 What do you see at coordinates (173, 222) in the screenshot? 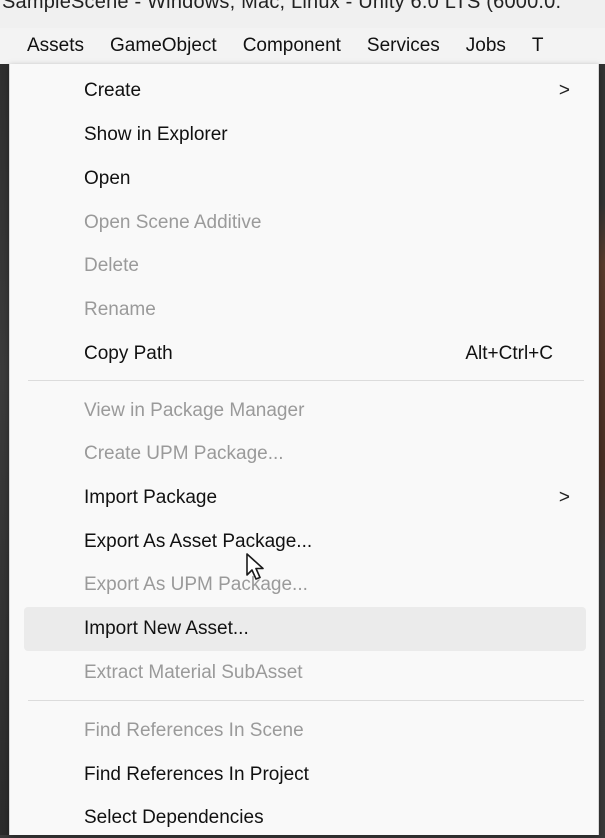
I see `menu-item-label: Open Scene Additive` at bounding box center [173, 222].